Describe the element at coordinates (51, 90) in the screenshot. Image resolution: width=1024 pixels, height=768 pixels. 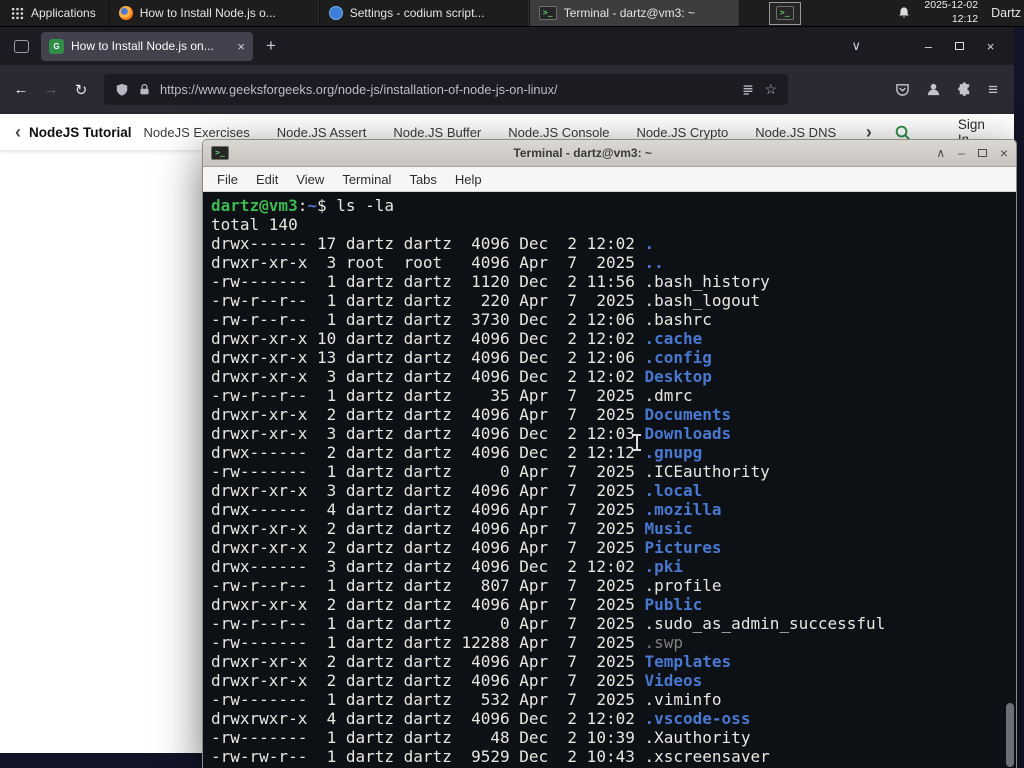
I see `forward-button` at that location.